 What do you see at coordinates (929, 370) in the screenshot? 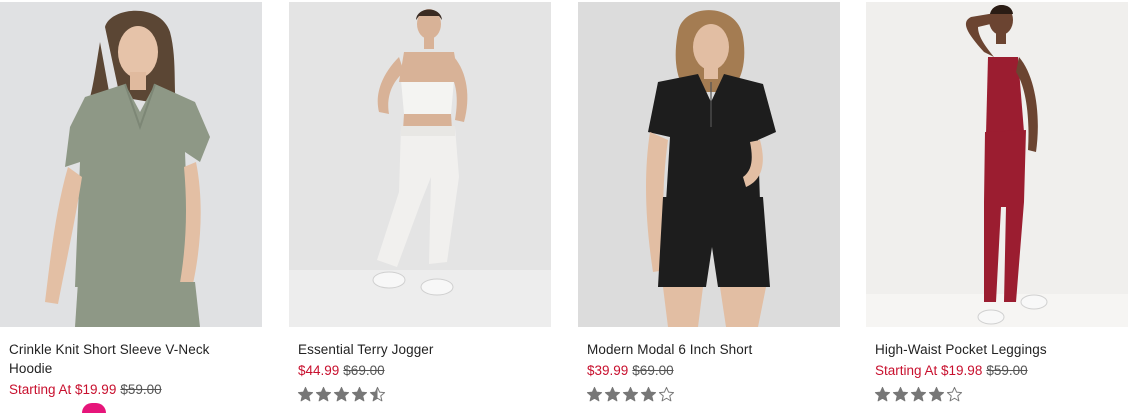
I see `sale-price: Starting At $19.98` at bounding box center [929, 370].